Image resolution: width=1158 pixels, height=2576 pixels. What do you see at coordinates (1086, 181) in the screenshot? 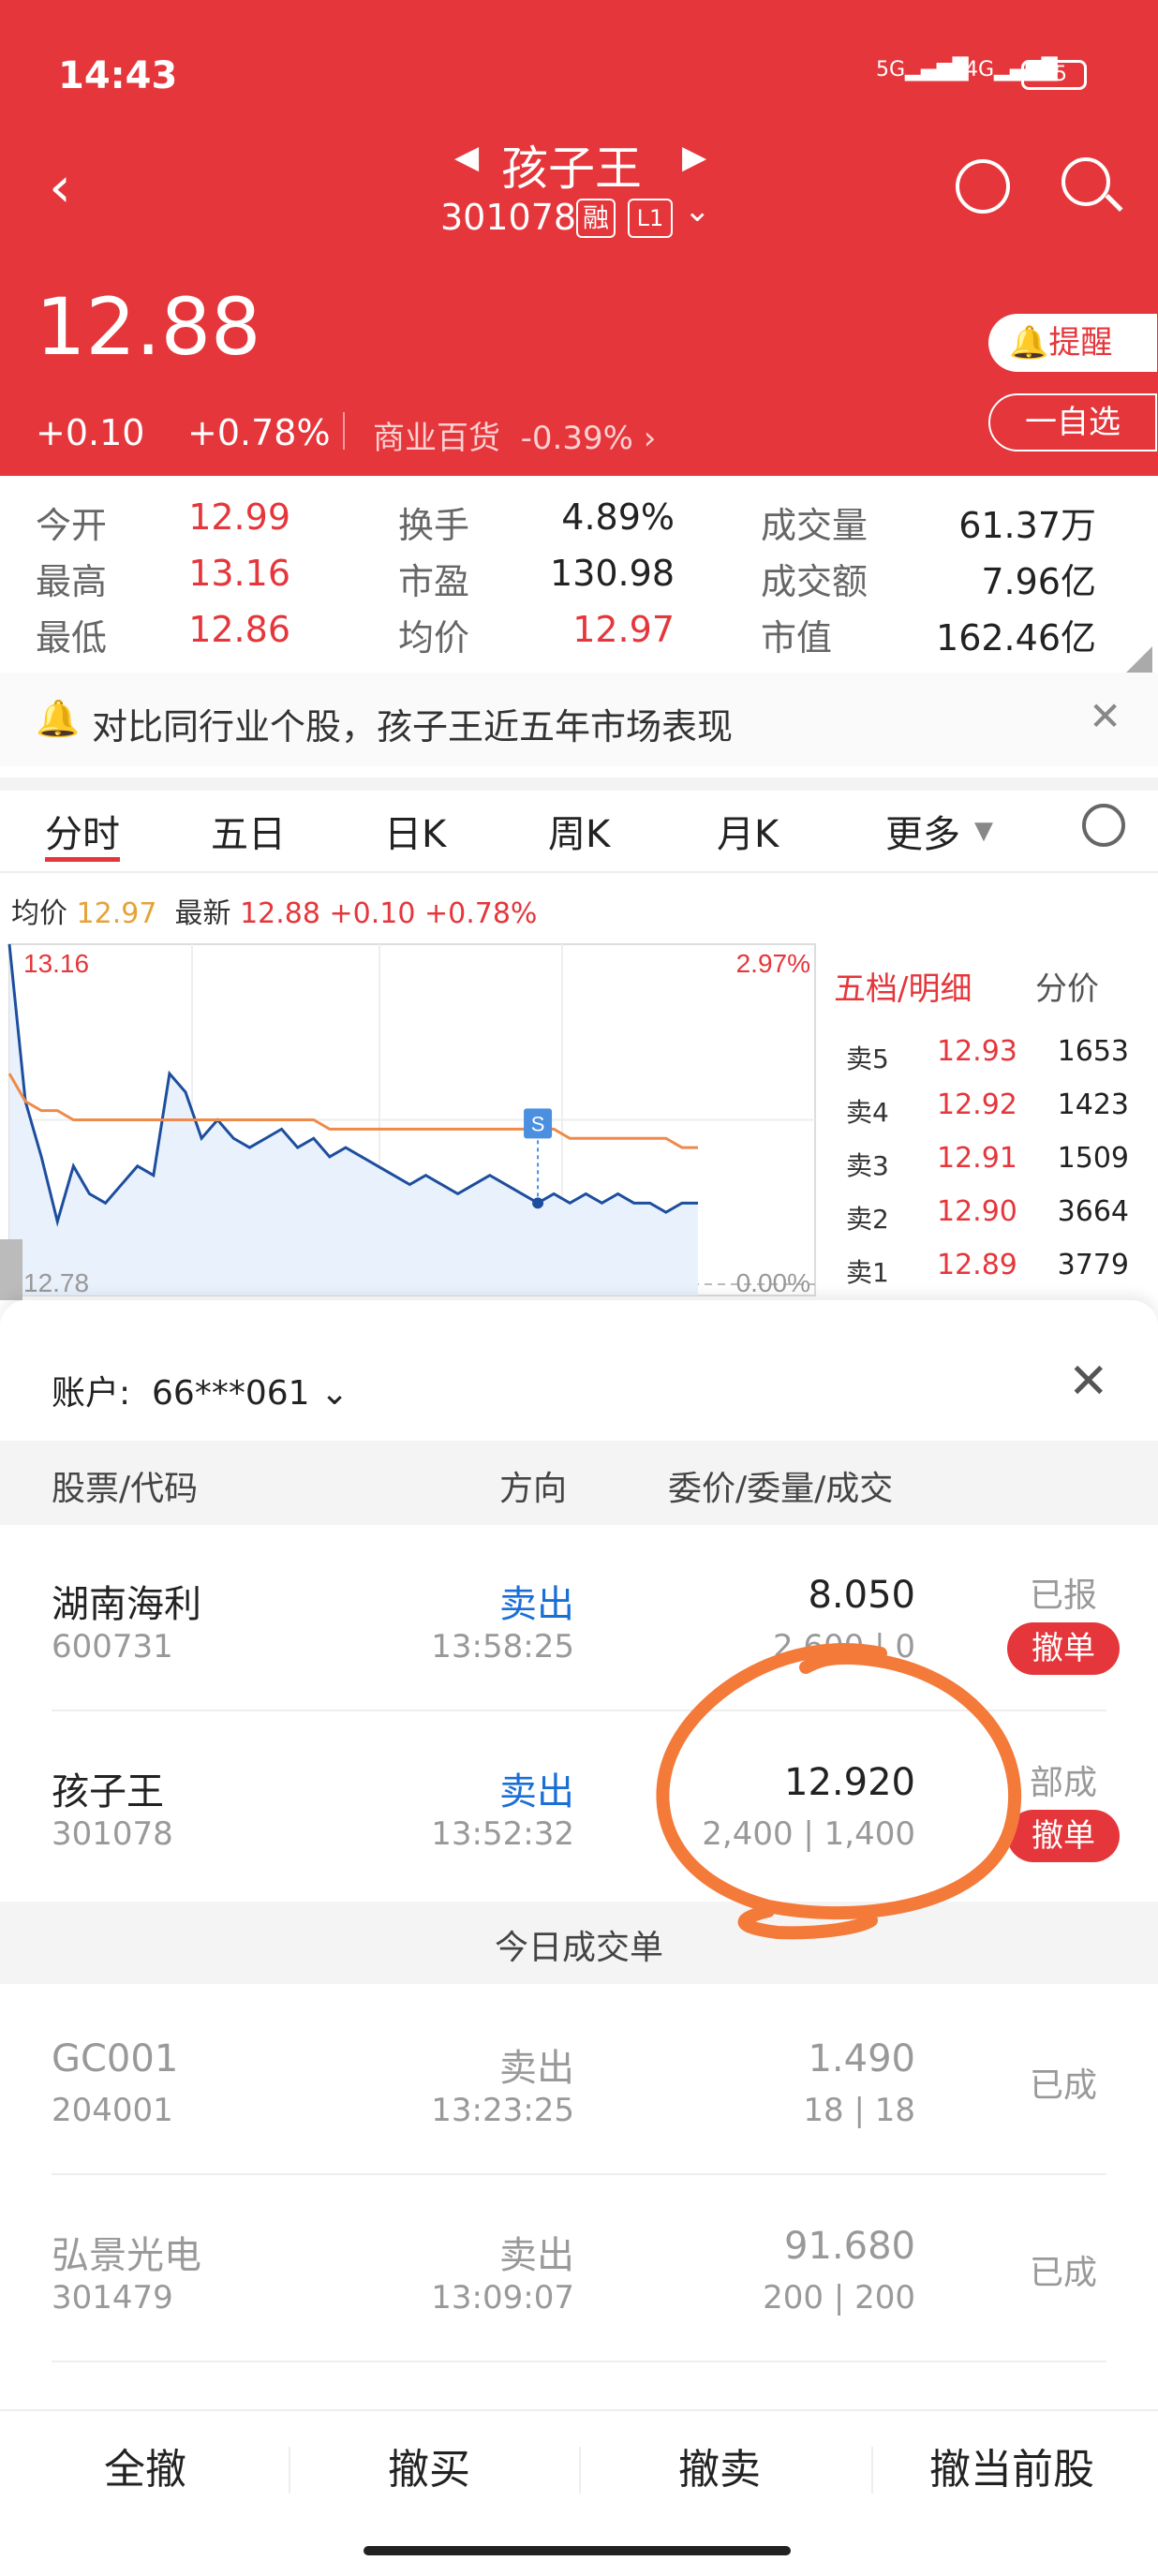
I see `search-icon` at bounding box center [1086, 181].